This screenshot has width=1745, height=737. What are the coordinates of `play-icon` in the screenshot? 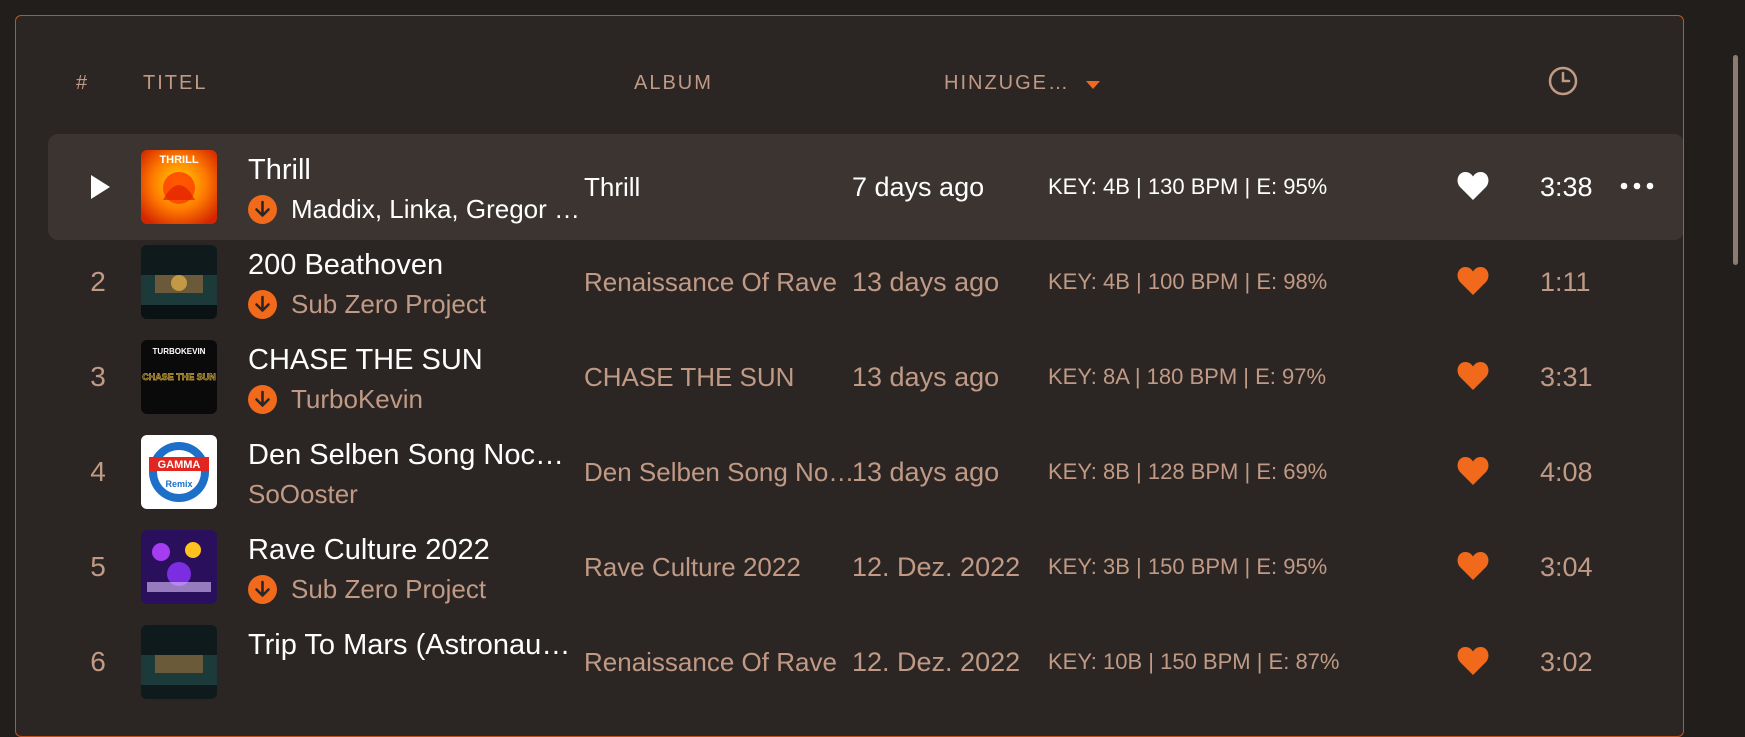 It's located at (100, 187).